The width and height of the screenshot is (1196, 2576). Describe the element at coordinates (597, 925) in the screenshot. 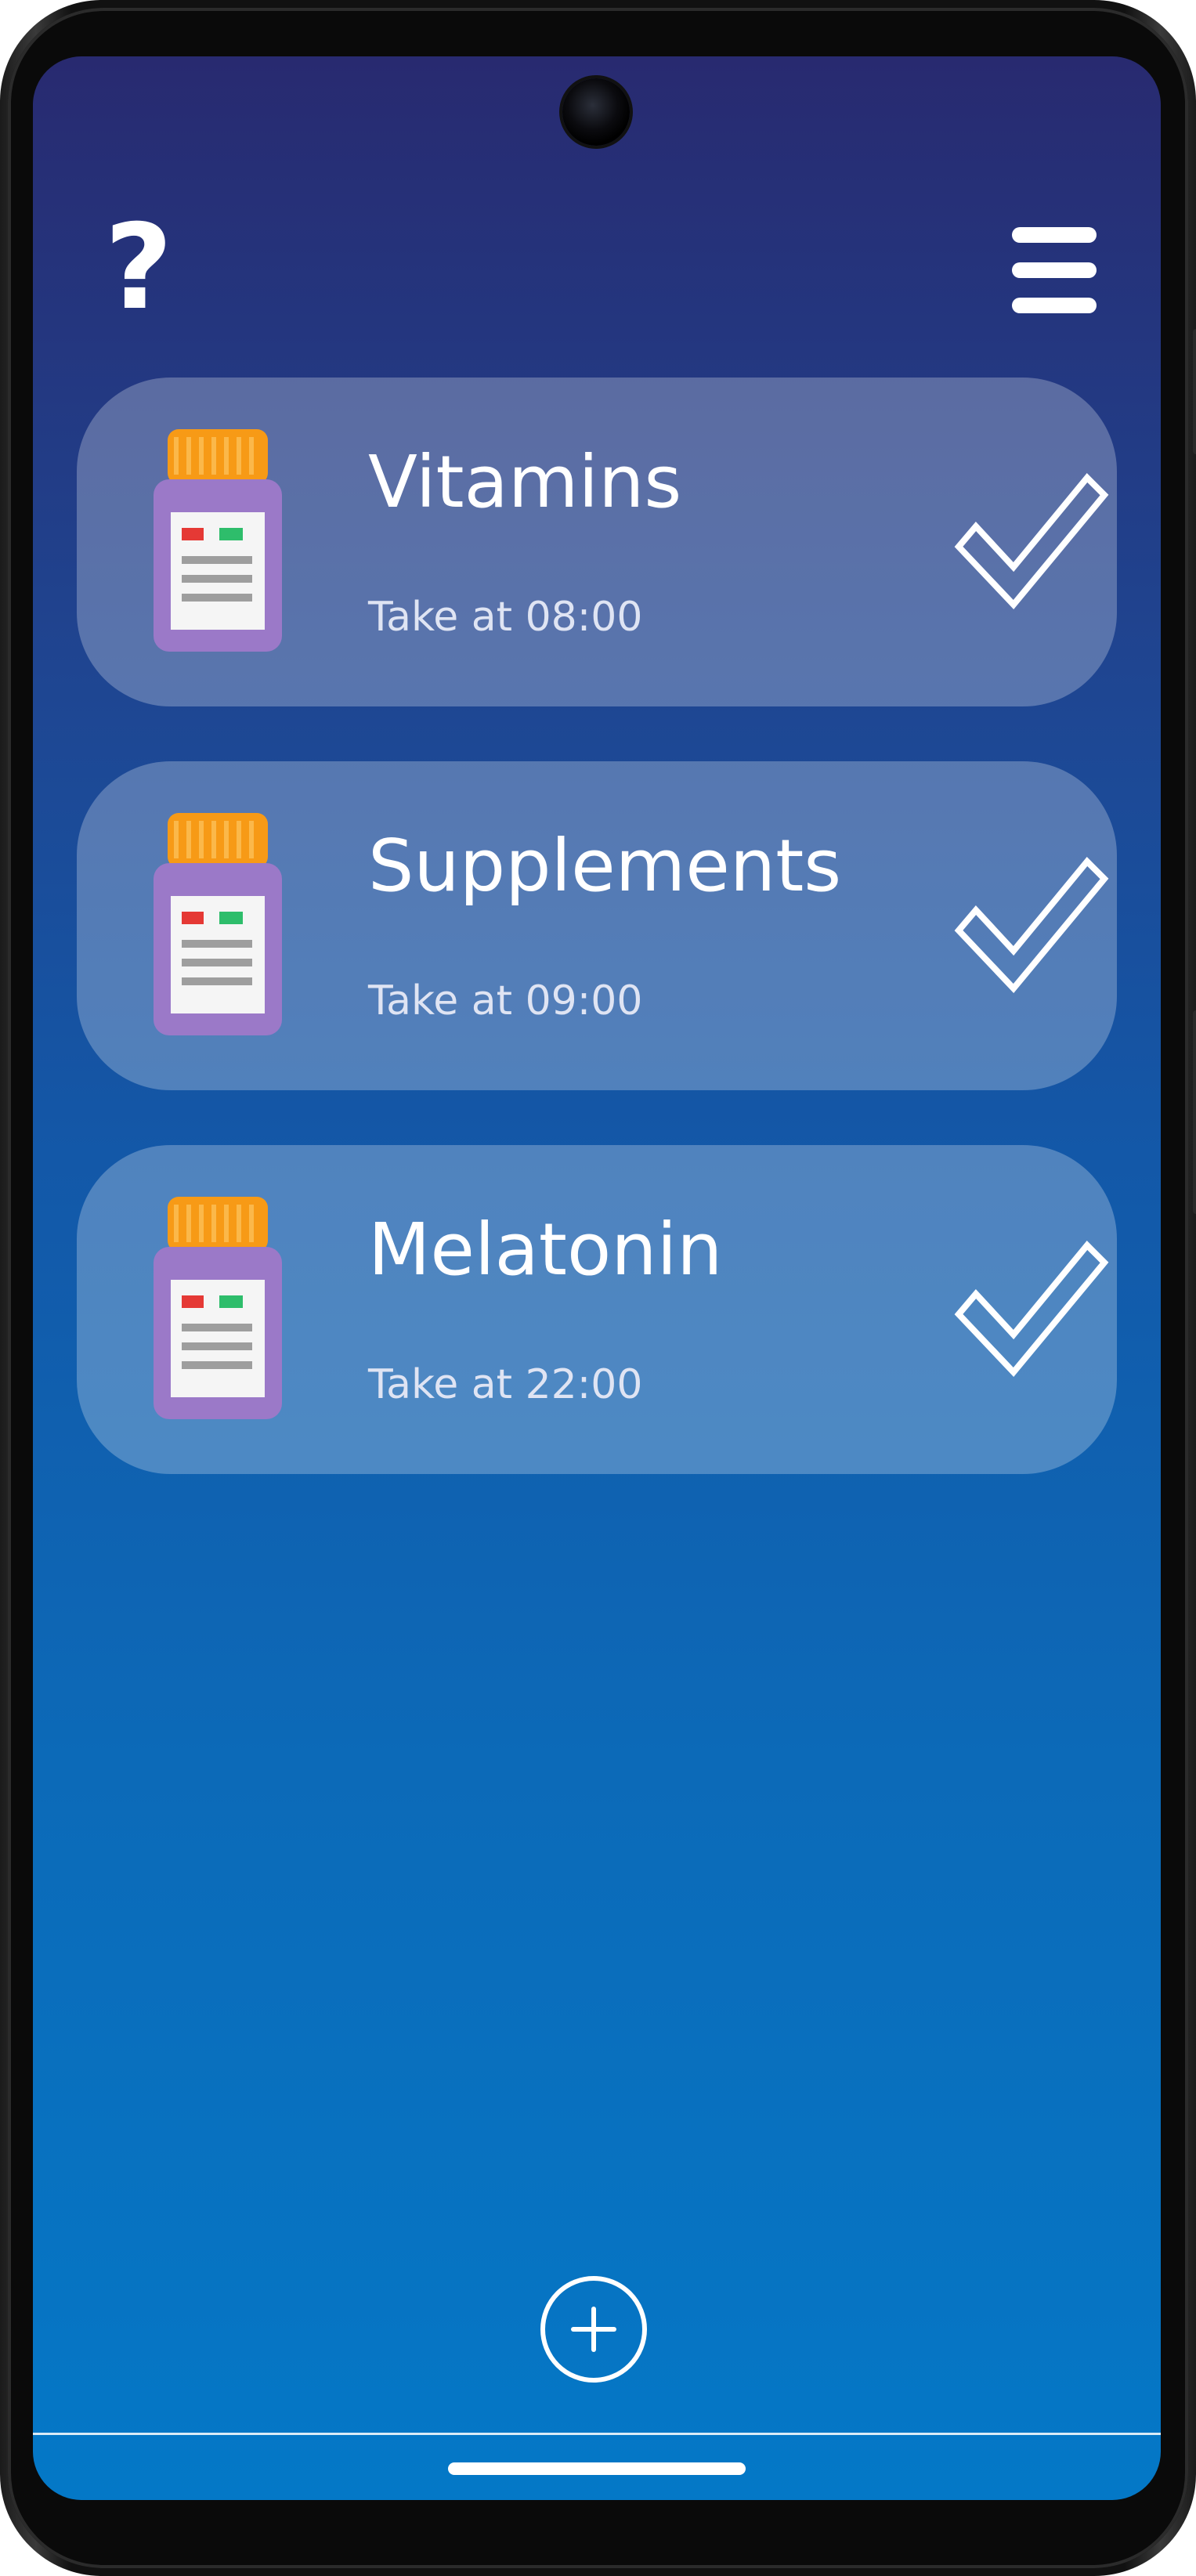

I see `medication-card-supplements: Supplements Take at 09:00` at that location.